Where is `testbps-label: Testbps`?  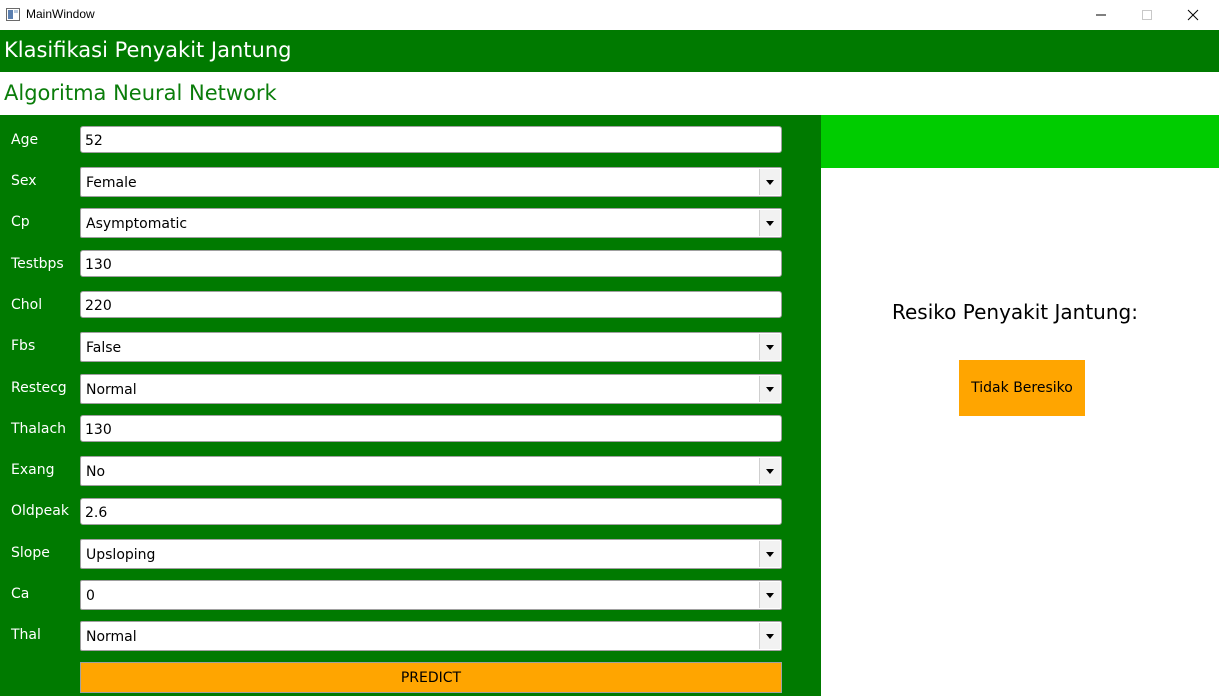 testbps-label: Testbps is located at coordinates (37, 264).